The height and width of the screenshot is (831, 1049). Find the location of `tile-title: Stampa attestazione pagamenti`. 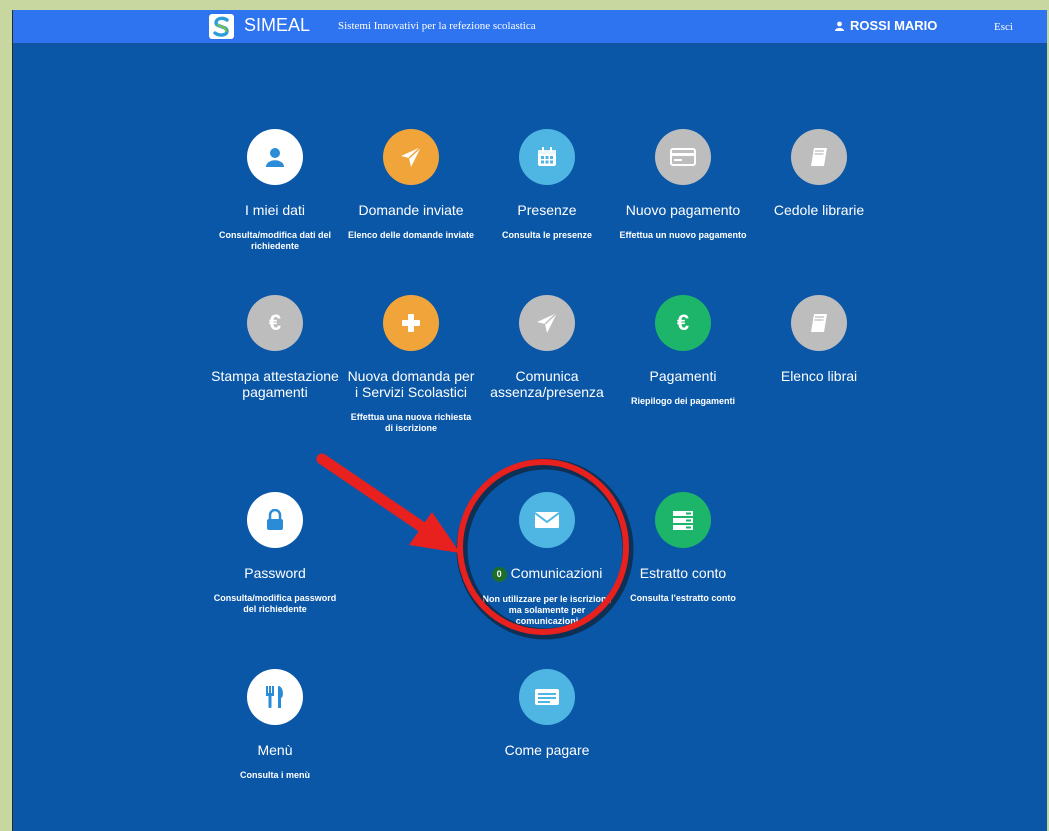

tile-title: Stampa attestazione pagamenti is located at coordinates (275, 384).